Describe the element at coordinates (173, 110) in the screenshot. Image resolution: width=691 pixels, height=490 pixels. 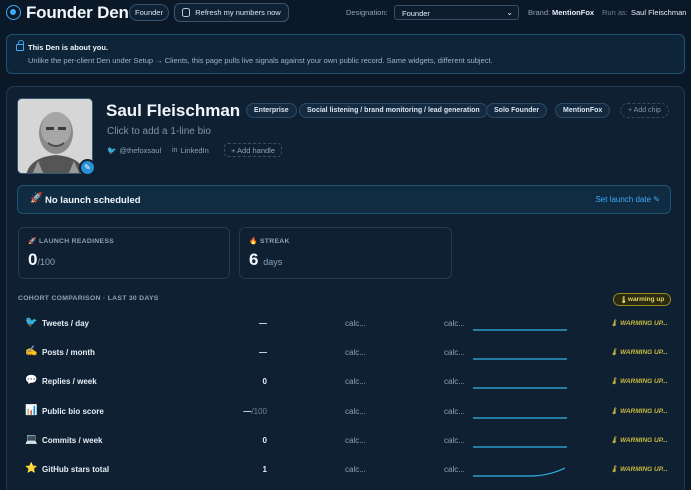
I see `profile-name: Saul Fleischman` at that location.